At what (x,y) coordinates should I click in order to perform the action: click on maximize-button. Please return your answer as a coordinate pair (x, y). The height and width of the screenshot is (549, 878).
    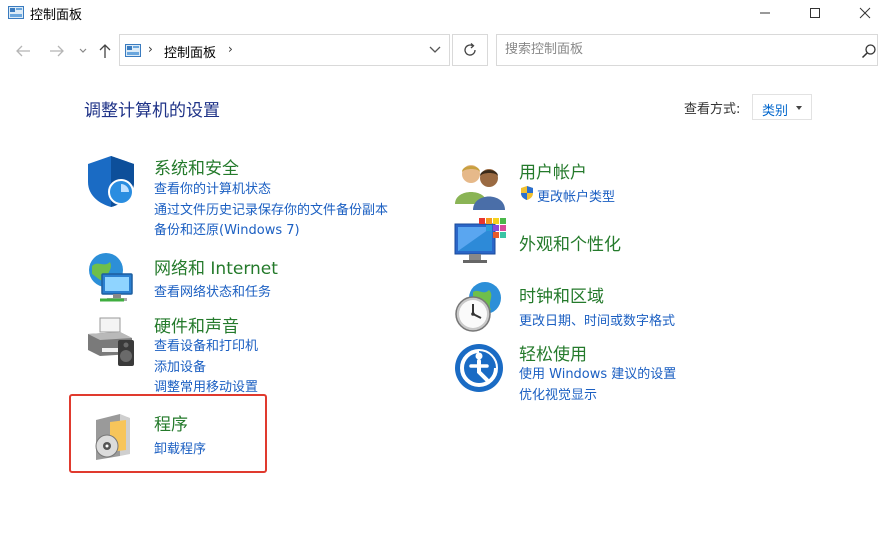
    Looking at the image, I should click on (815, 13).